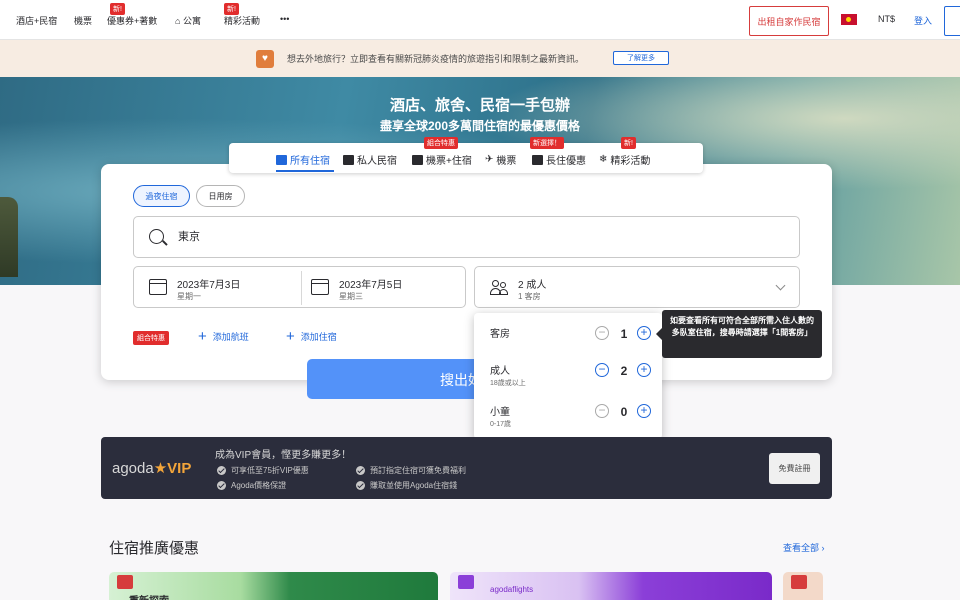 This screenshot has height=600, width=960. What do you see at coordinates (804, 547) in the screenshot?
I see `see-all-link: 查看全部 ›` at bounding box center [804, 547].